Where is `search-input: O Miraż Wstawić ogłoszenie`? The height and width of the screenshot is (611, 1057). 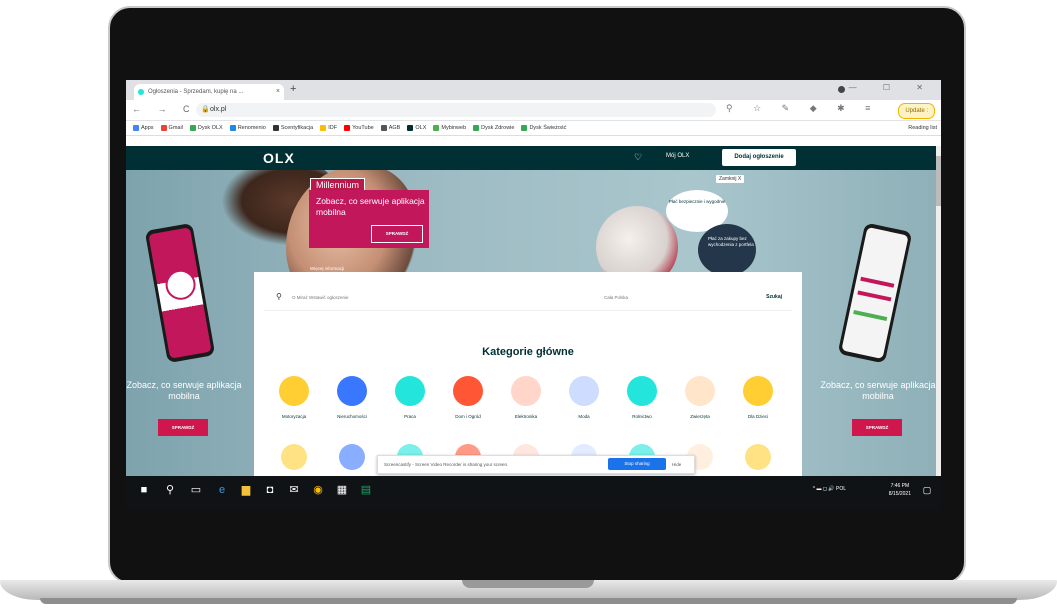 search-input: O Miraż Wstawić ogłoszenie is located at coordinates (320, 297).